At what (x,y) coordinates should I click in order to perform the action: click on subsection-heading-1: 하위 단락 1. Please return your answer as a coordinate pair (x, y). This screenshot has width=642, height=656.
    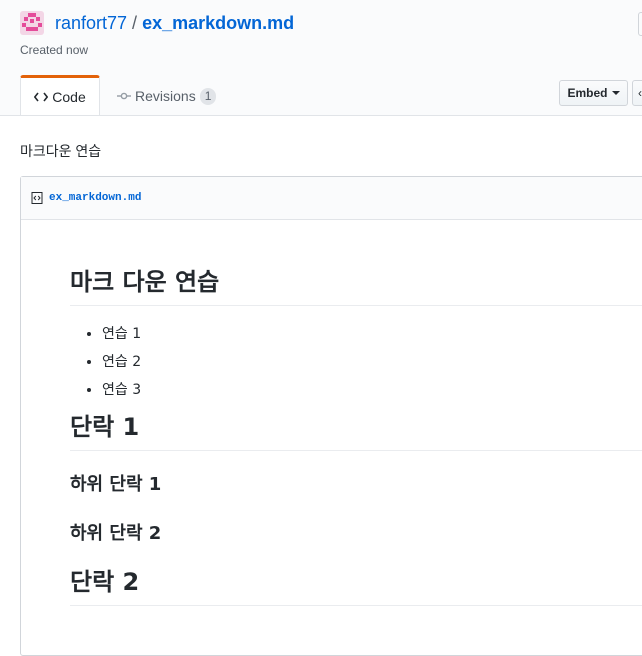
    Looking at the image, I should click on (116, 484).